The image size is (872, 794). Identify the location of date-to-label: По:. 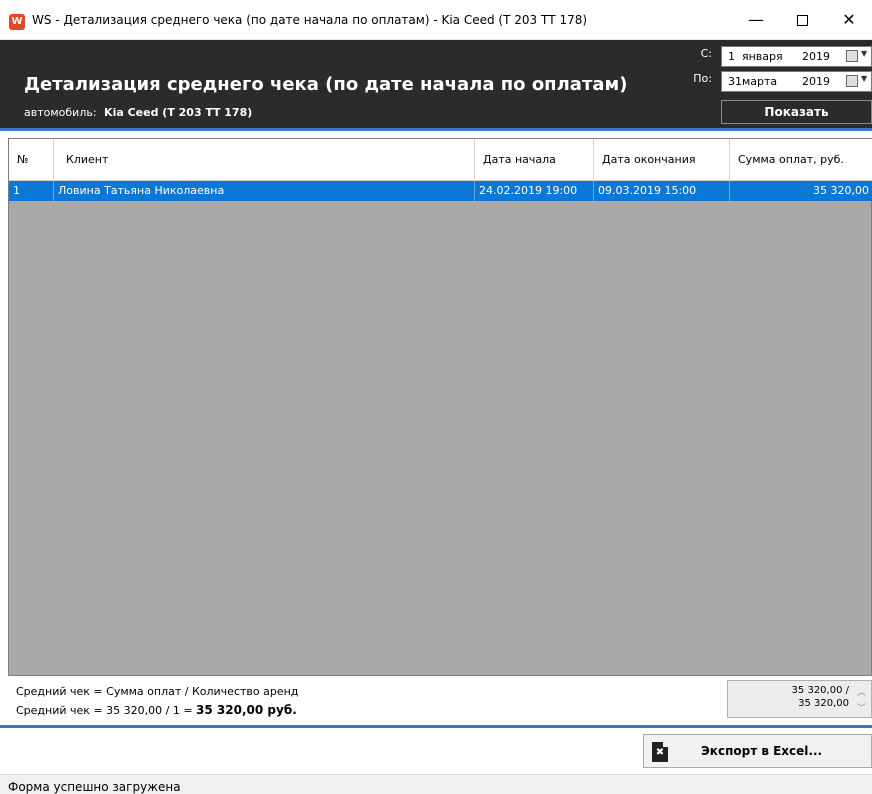
(702, 78).